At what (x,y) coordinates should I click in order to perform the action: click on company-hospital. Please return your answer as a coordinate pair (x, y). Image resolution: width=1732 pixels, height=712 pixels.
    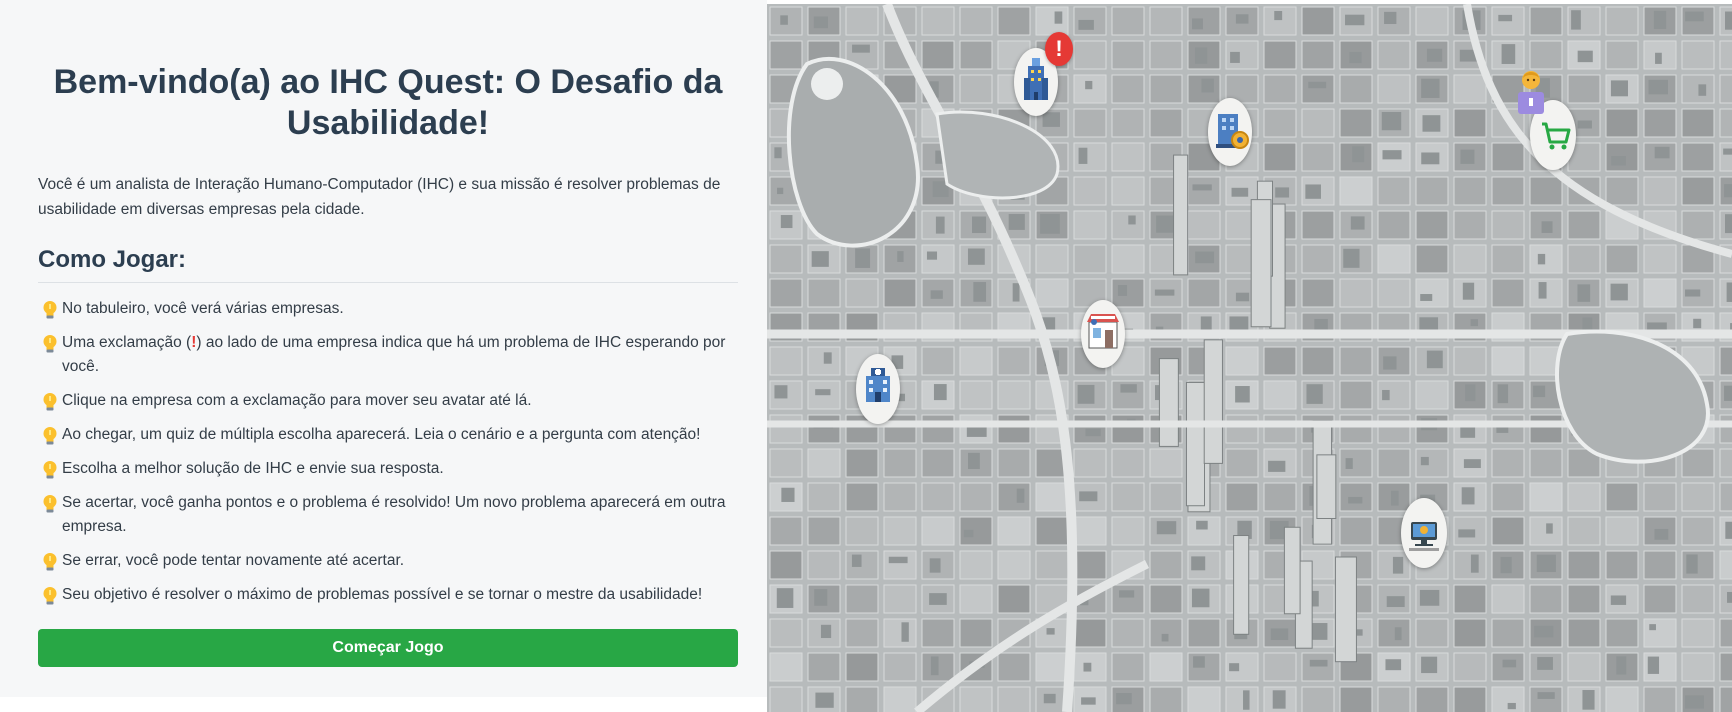
    Looking at the image, I should click on (878, 389).